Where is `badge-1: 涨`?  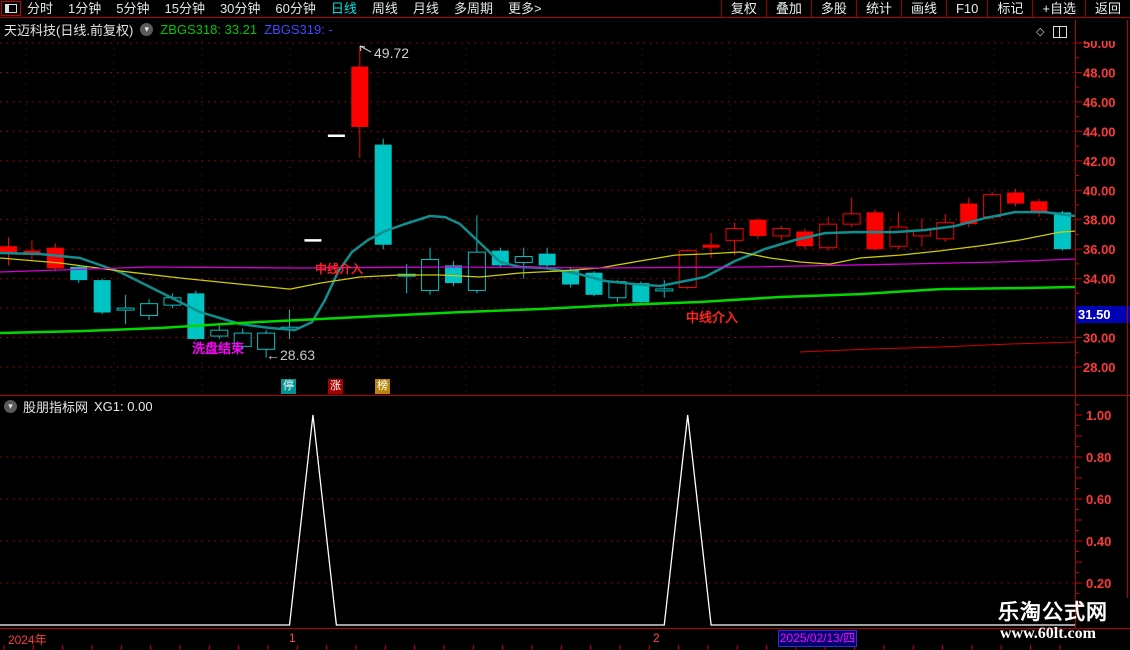
badge-1: 涨 is located at coordinates (335, 386).